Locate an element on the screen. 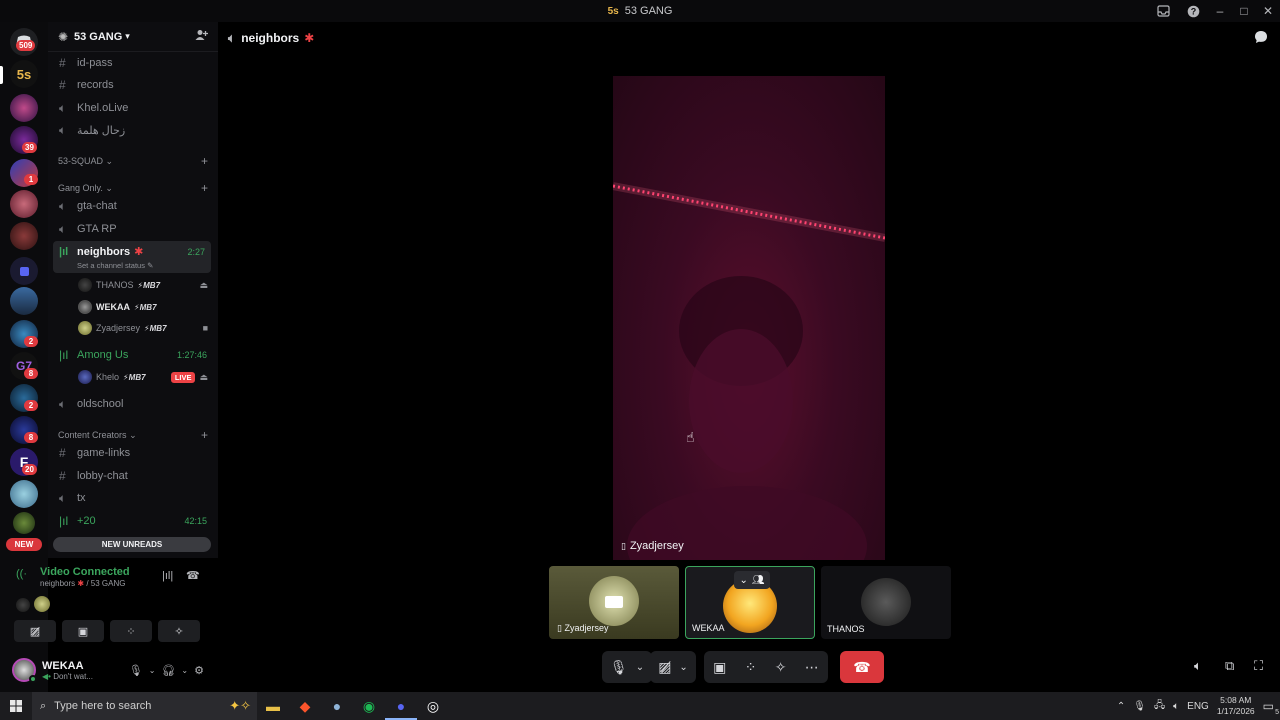  participant-tile-zyadjersey: ▯ Zyadjersey is located at coordinates (614, 602).